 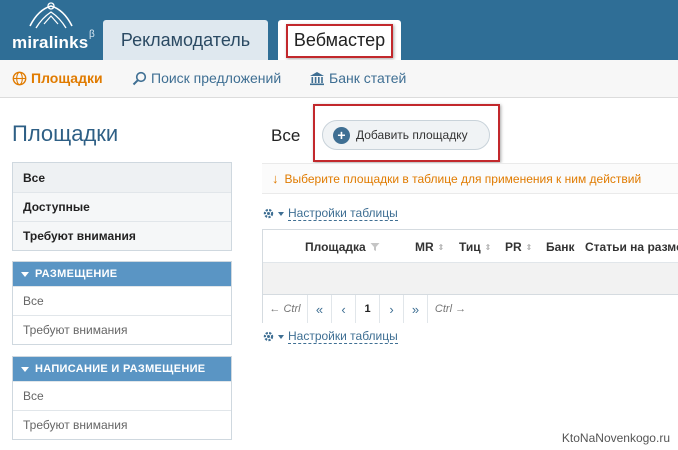 What do you see at coordinates (51, 15) in the screenshot?
I see `logo-emblem-icon` at bounding box center [51, 15].